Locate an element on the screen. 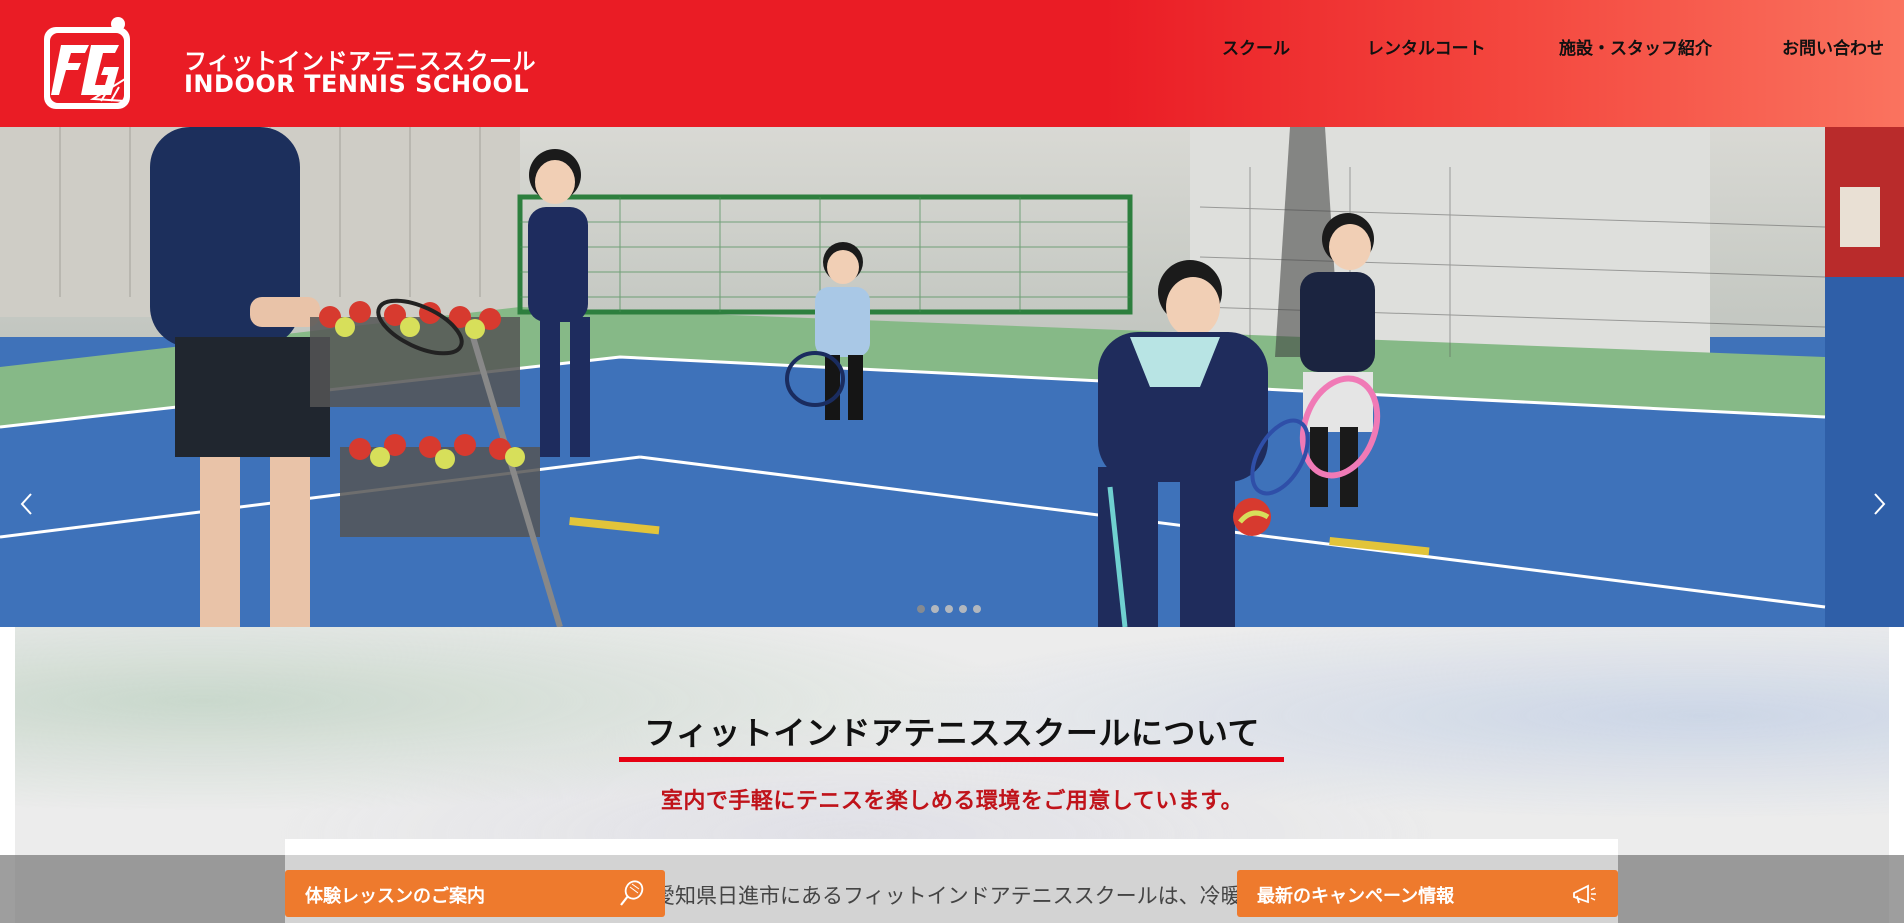 This screenshot has height=923, width=1904. title-underline is located at coordinates (951, 759).